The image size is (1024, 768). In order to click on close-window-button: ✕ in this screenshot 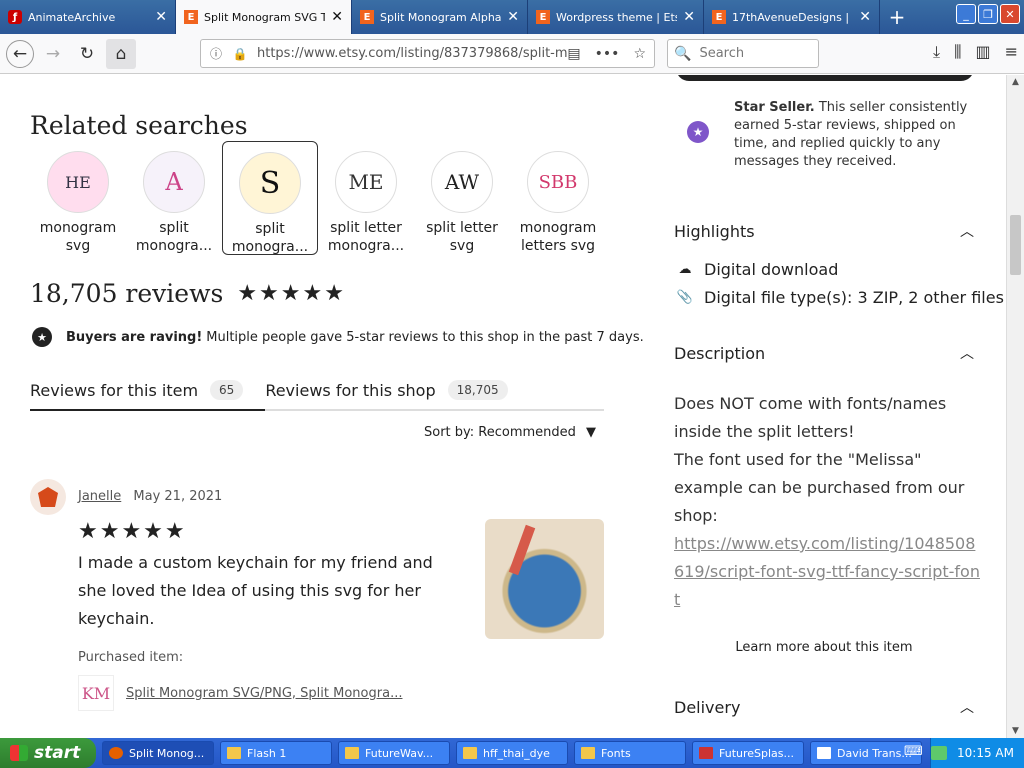, I will do `click(1010, 14)`.